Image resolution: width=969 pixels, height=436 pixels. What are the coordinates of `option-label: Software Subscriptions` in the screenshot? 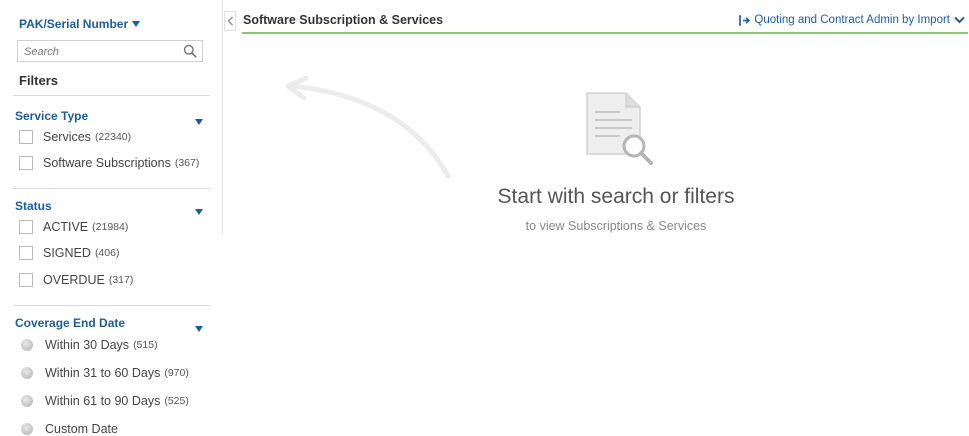 It's located at (107, 163).